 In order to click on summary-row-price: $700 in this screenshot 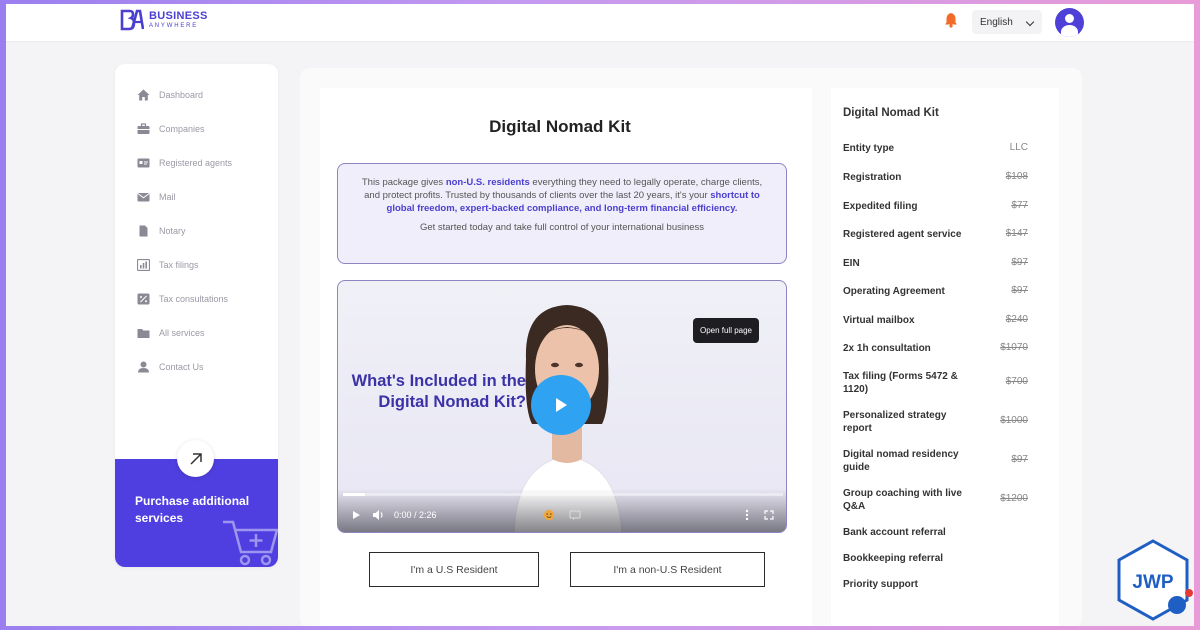, I will do `click(1016, 381)`.